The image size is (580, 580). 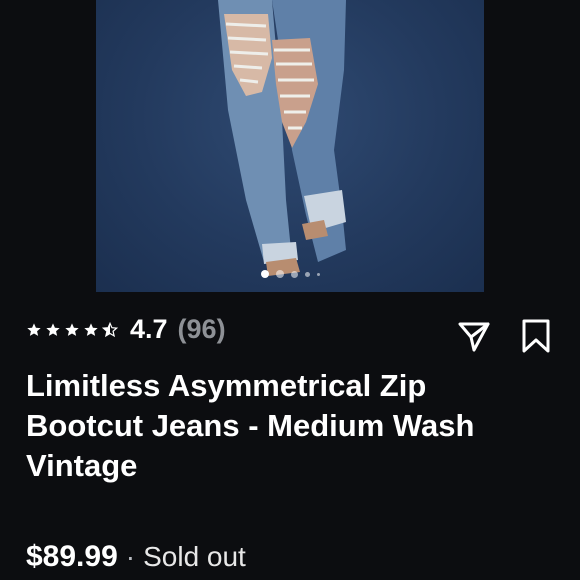 What do you see at coordinates (264, 274) in the screenshot?
I see `carousel-dot-active` at bounding box center [264, 274].